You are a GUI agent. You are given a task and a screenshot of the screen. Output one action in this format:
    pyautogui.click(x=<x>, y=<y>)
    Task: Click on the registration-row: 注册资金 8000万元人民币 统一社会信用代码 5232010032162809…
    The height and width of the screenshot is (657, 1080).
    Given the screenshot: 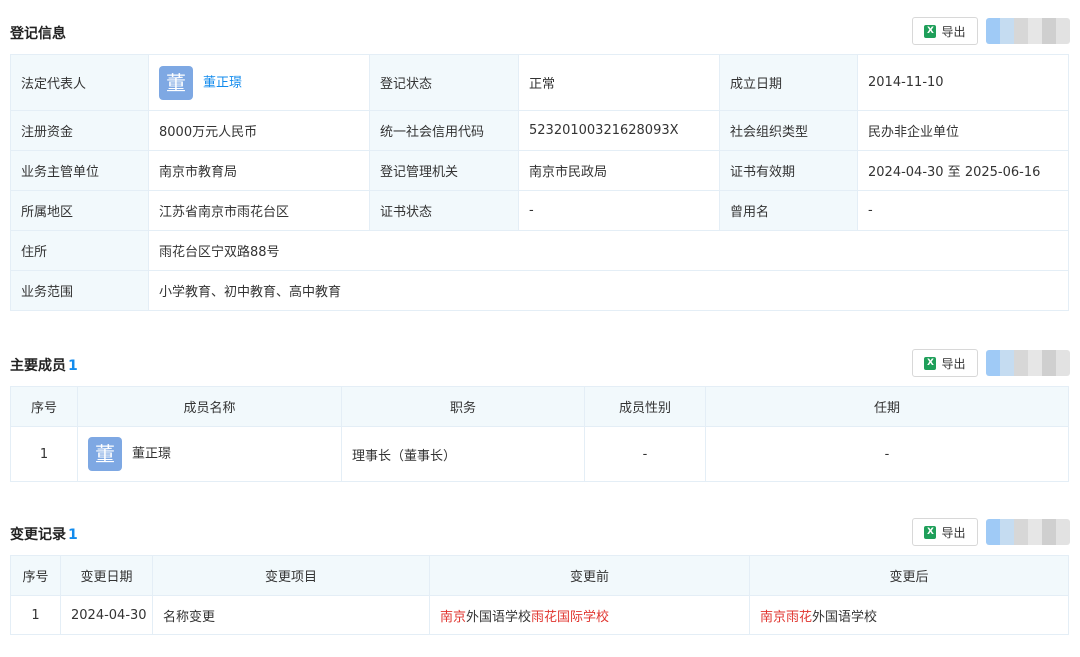 What is the action you would take?
    pyautogui.click(x=539, y=130)
    